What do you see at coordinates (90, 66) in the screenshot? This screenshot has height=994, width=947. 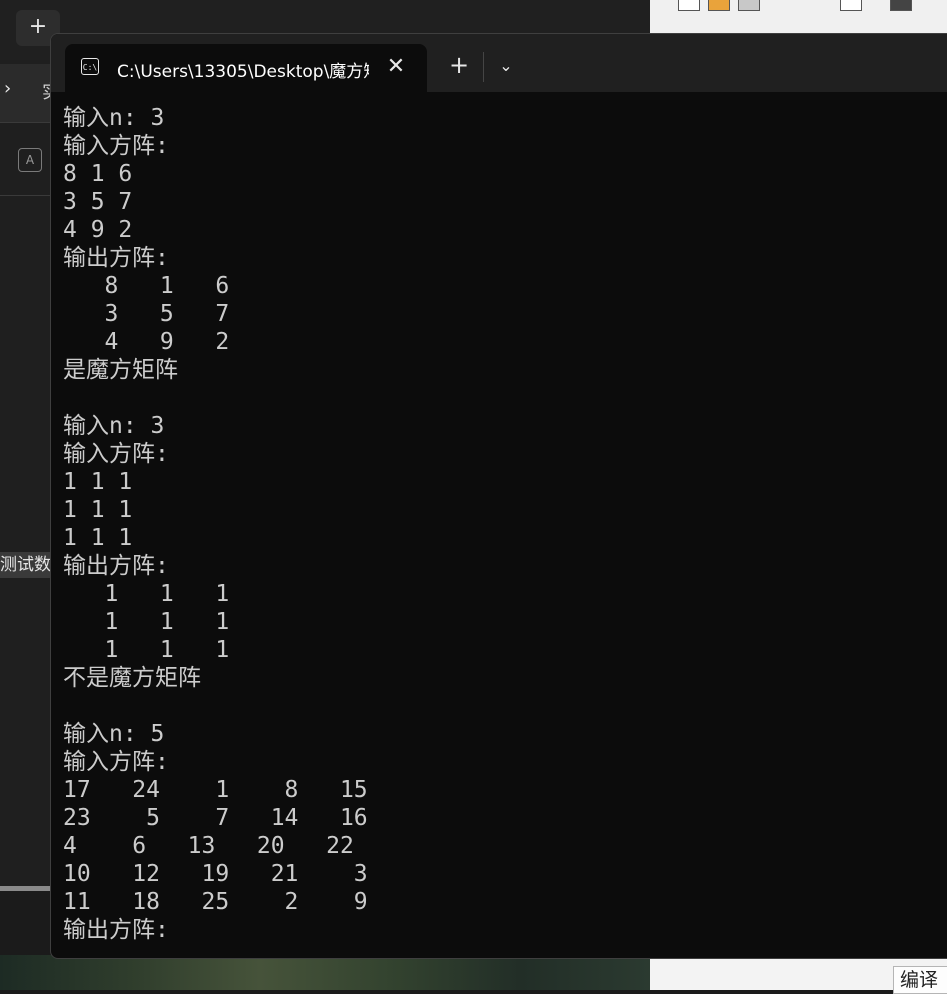 I see `console-icon: C:\` at bounding box center [90, 66].